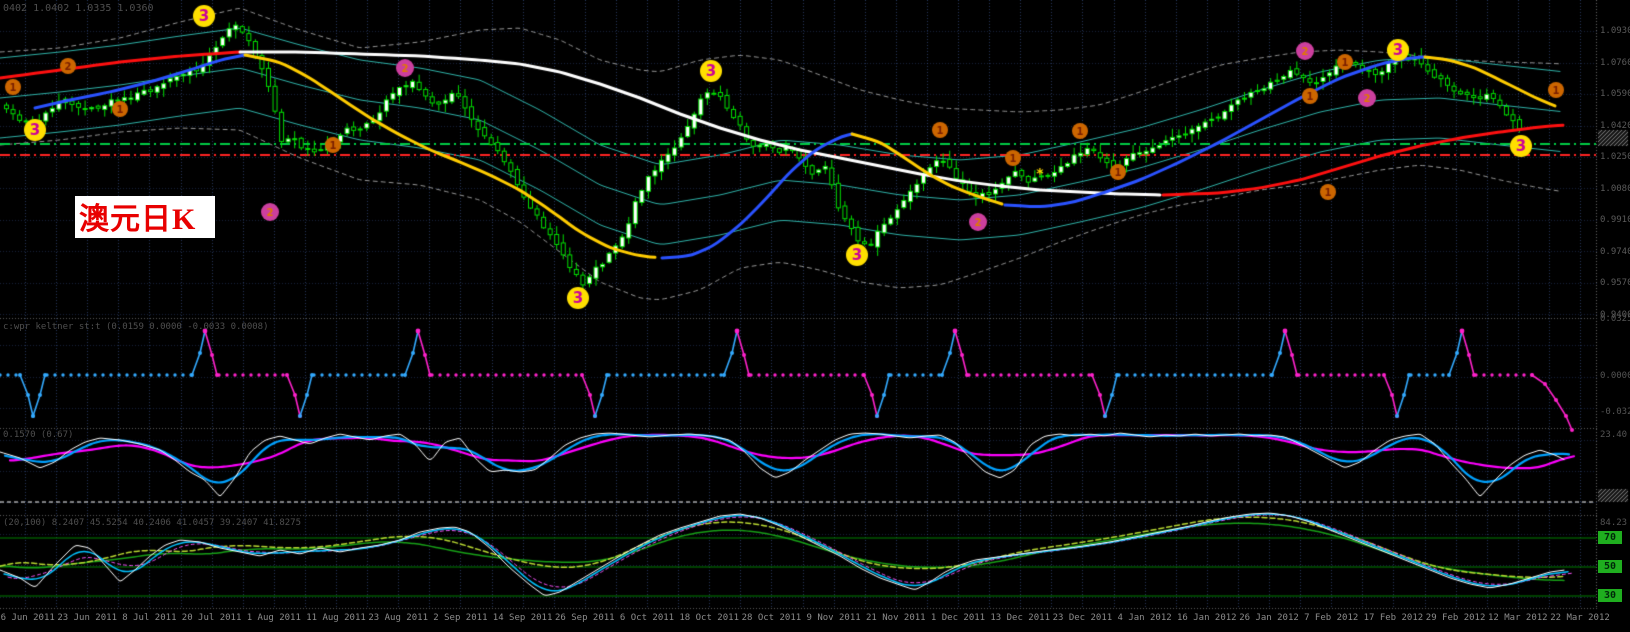 This screenshot has height=632, width=1630. I want to click on date-axis-label: 21 Nov 2011, so click(895, 618).